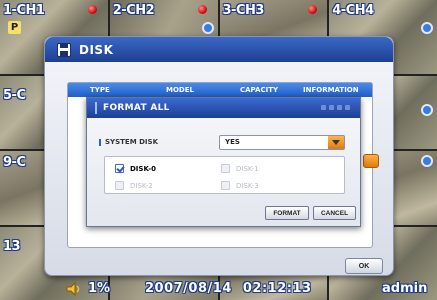 Image resolution: width=437 pixels, height=300 pixels. I want to click on disk-0-checkbox: DISK-0, so click(135, 168).